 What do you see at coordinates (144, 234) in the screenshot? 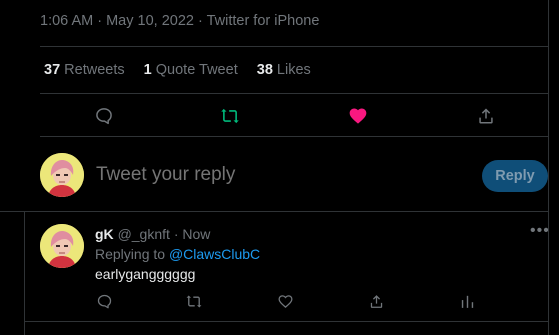
I see `reply-author-handle: @_gknft` at bounding box center [144, 234].